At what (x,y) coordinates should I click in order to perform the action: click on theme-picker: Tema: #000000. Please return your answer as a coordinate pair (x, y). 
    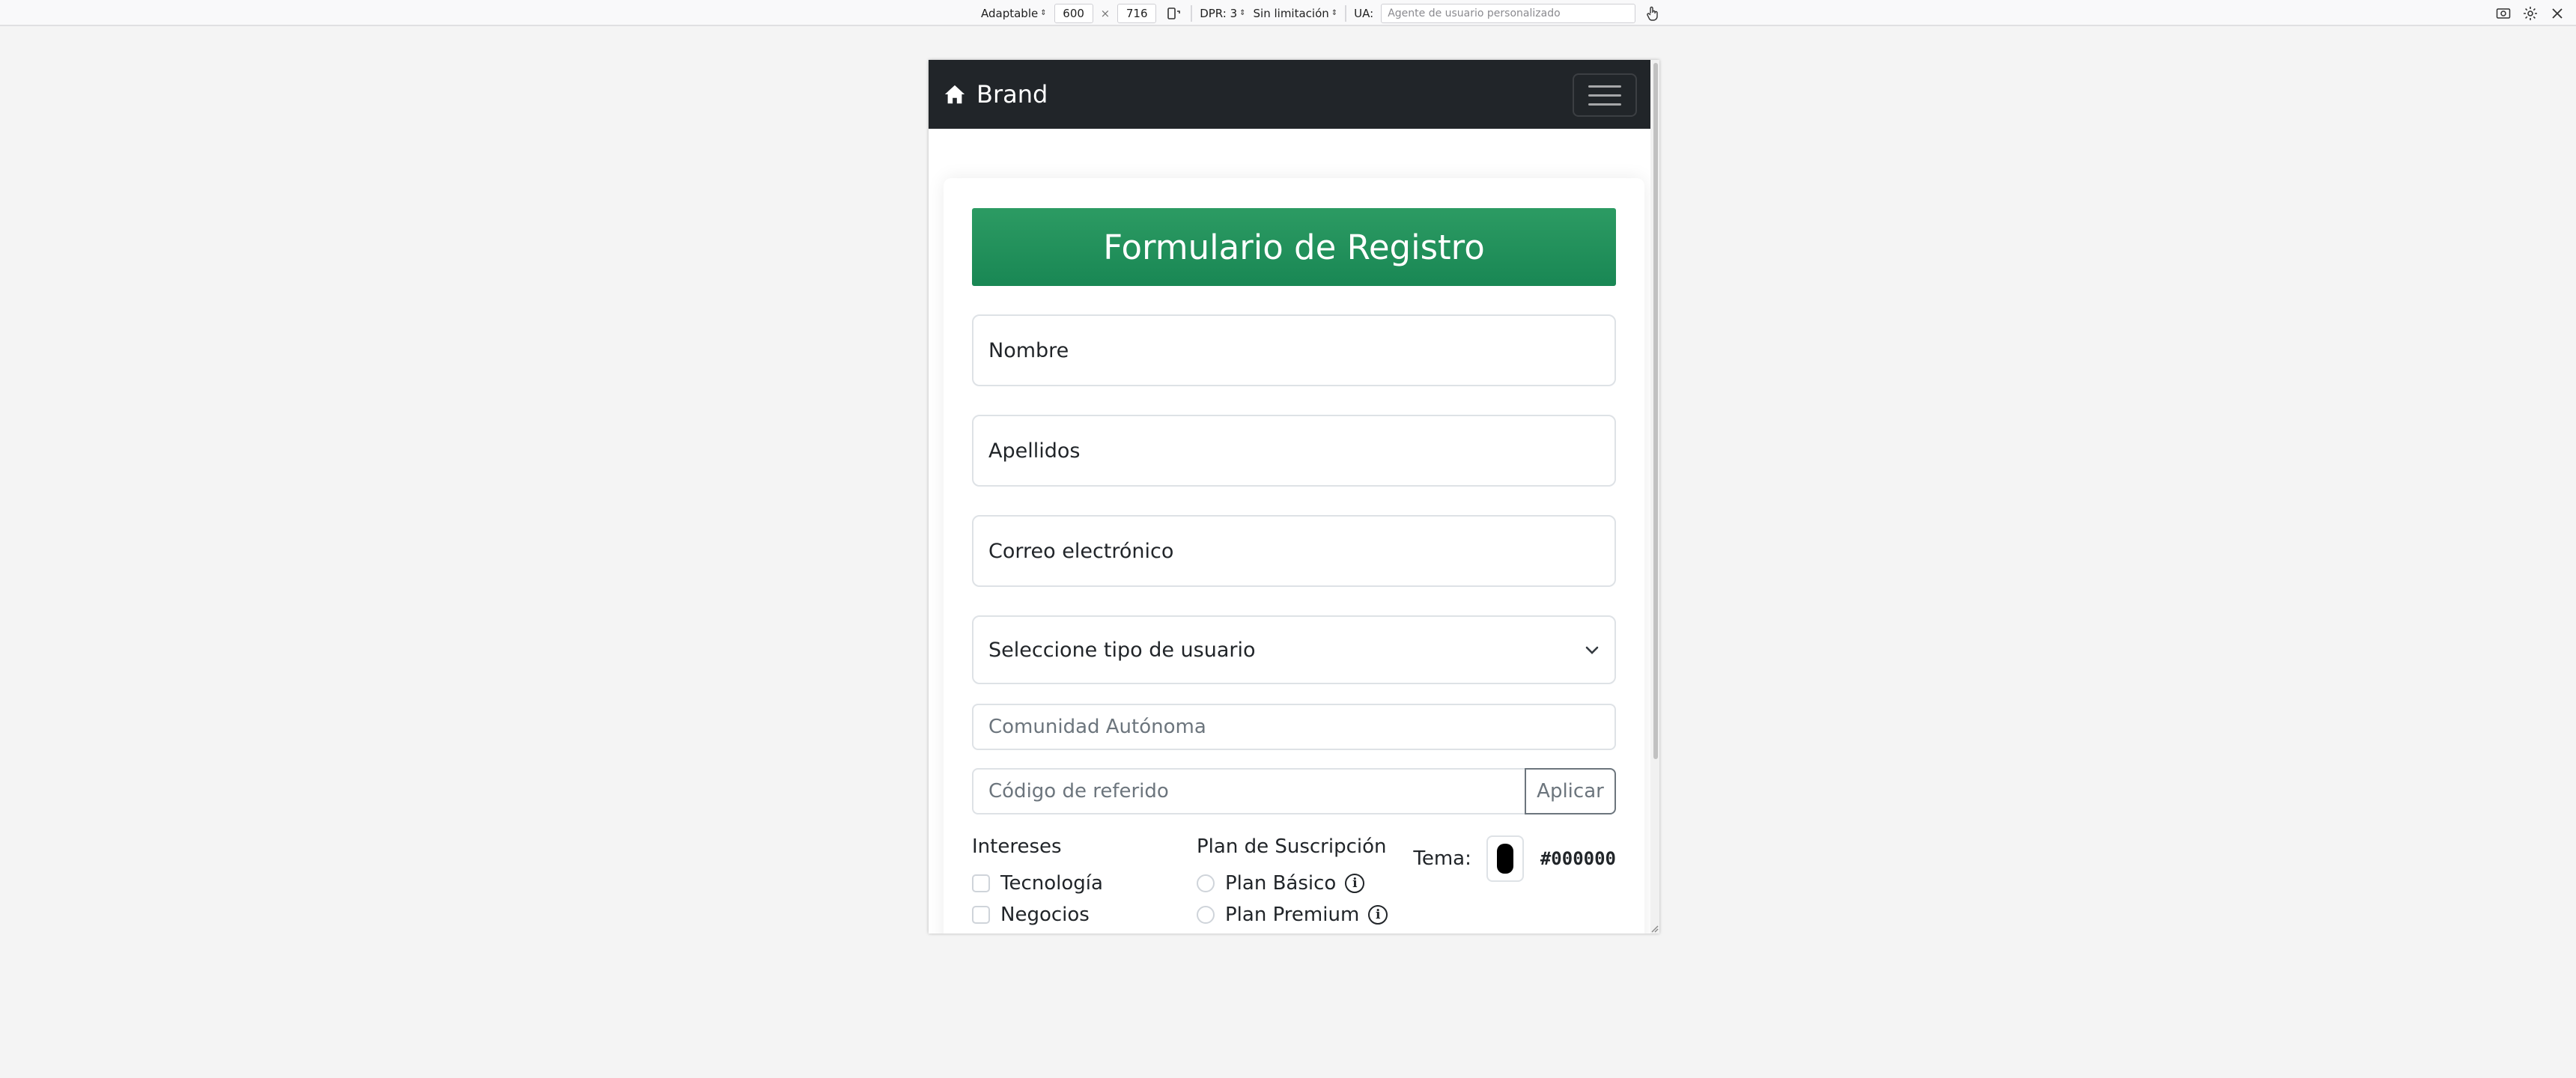
    Looking at the image, I should click on (1514, 858).